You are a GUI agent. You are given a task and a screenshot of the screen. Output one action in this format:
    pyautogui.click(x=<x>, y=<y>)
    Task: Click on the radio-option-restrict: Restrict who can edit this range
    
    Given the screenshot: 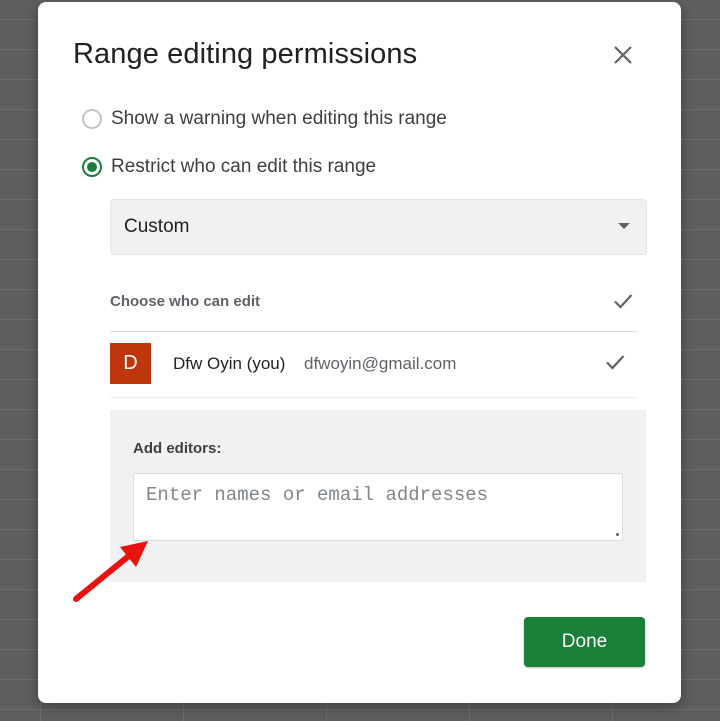 What is the action you would take?
    pyautogui.click(x=229, y=167)
    